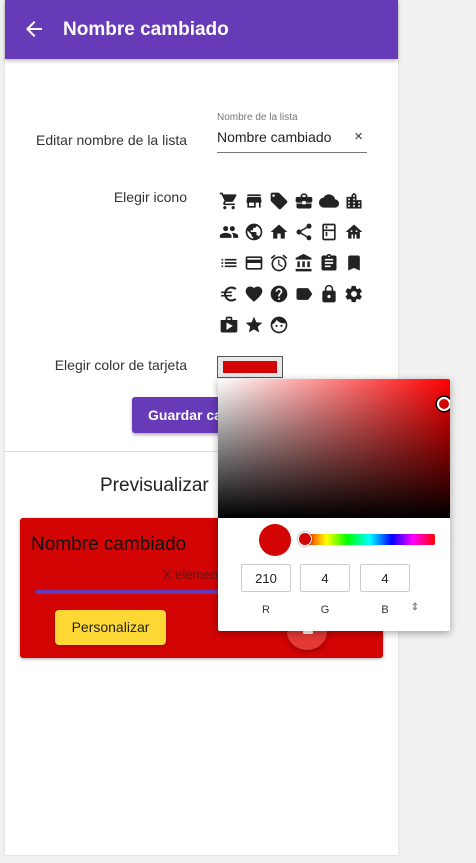  Describe the element at coordinates (334, 448) in the screenshot. I see `saturation-area` at that location.